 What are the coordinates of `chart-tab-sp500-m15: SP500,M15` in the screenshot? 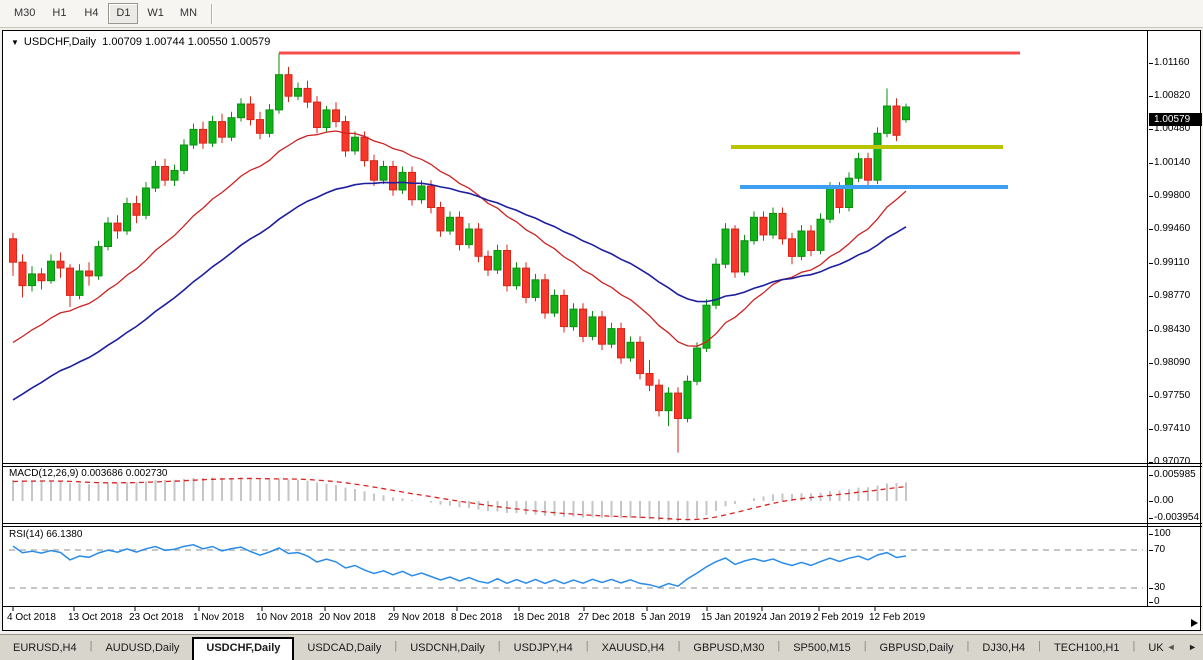 It's located at (821, 649).